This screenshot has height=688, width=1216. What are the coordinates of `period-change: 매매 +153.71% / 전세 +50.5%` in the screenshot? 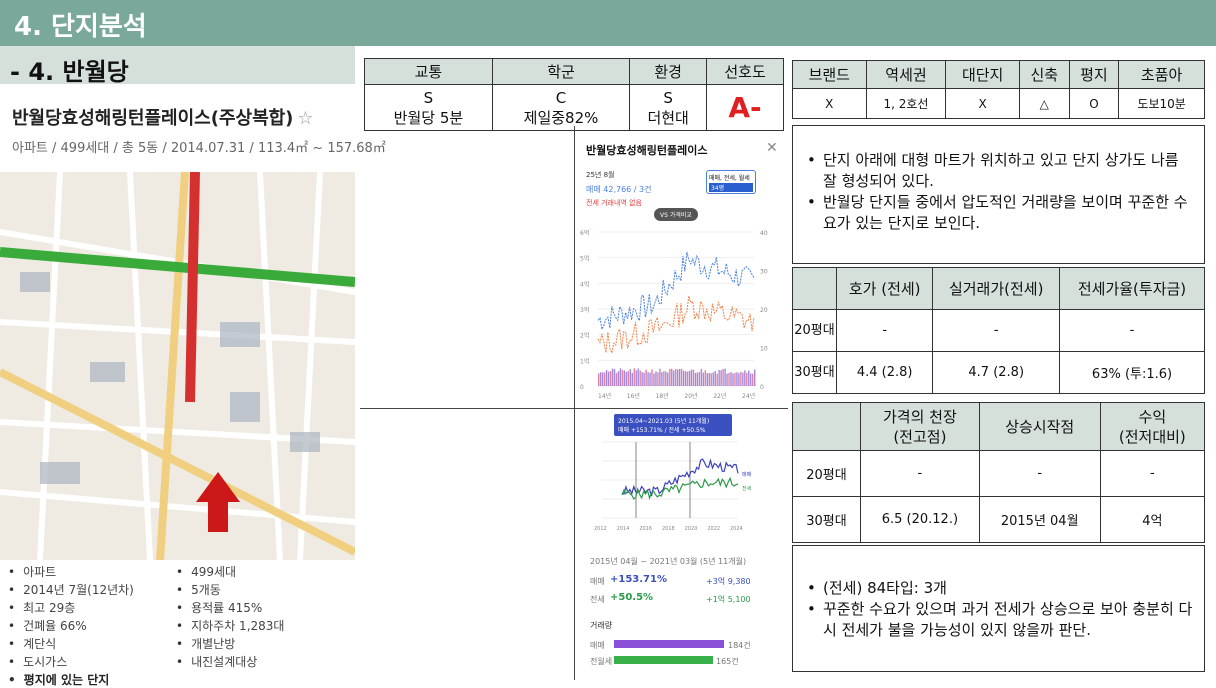 It's located at (662, 430).